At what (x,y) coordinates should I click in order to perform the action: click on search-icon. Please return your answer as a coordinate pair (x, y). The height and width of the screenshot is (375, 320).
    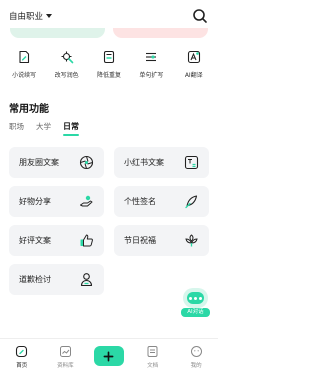
    Looking at the image, I should click on (200, 16).